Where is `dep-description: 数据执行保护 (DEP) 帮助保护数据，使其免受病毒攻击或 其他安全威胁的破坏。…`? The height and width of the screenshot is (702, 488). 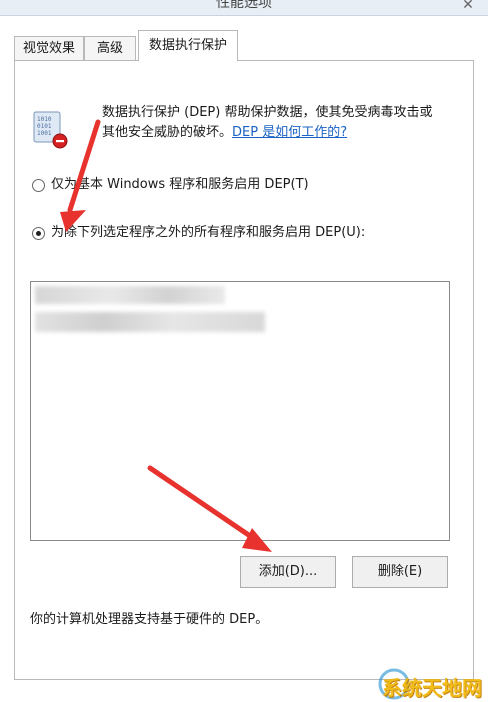
dep-description: 数据执行保护 (DEP) 帮助保护数据，使其免受病毒攻击或 其他安全威胁的破坏。… is located at coordinates (287, 123).